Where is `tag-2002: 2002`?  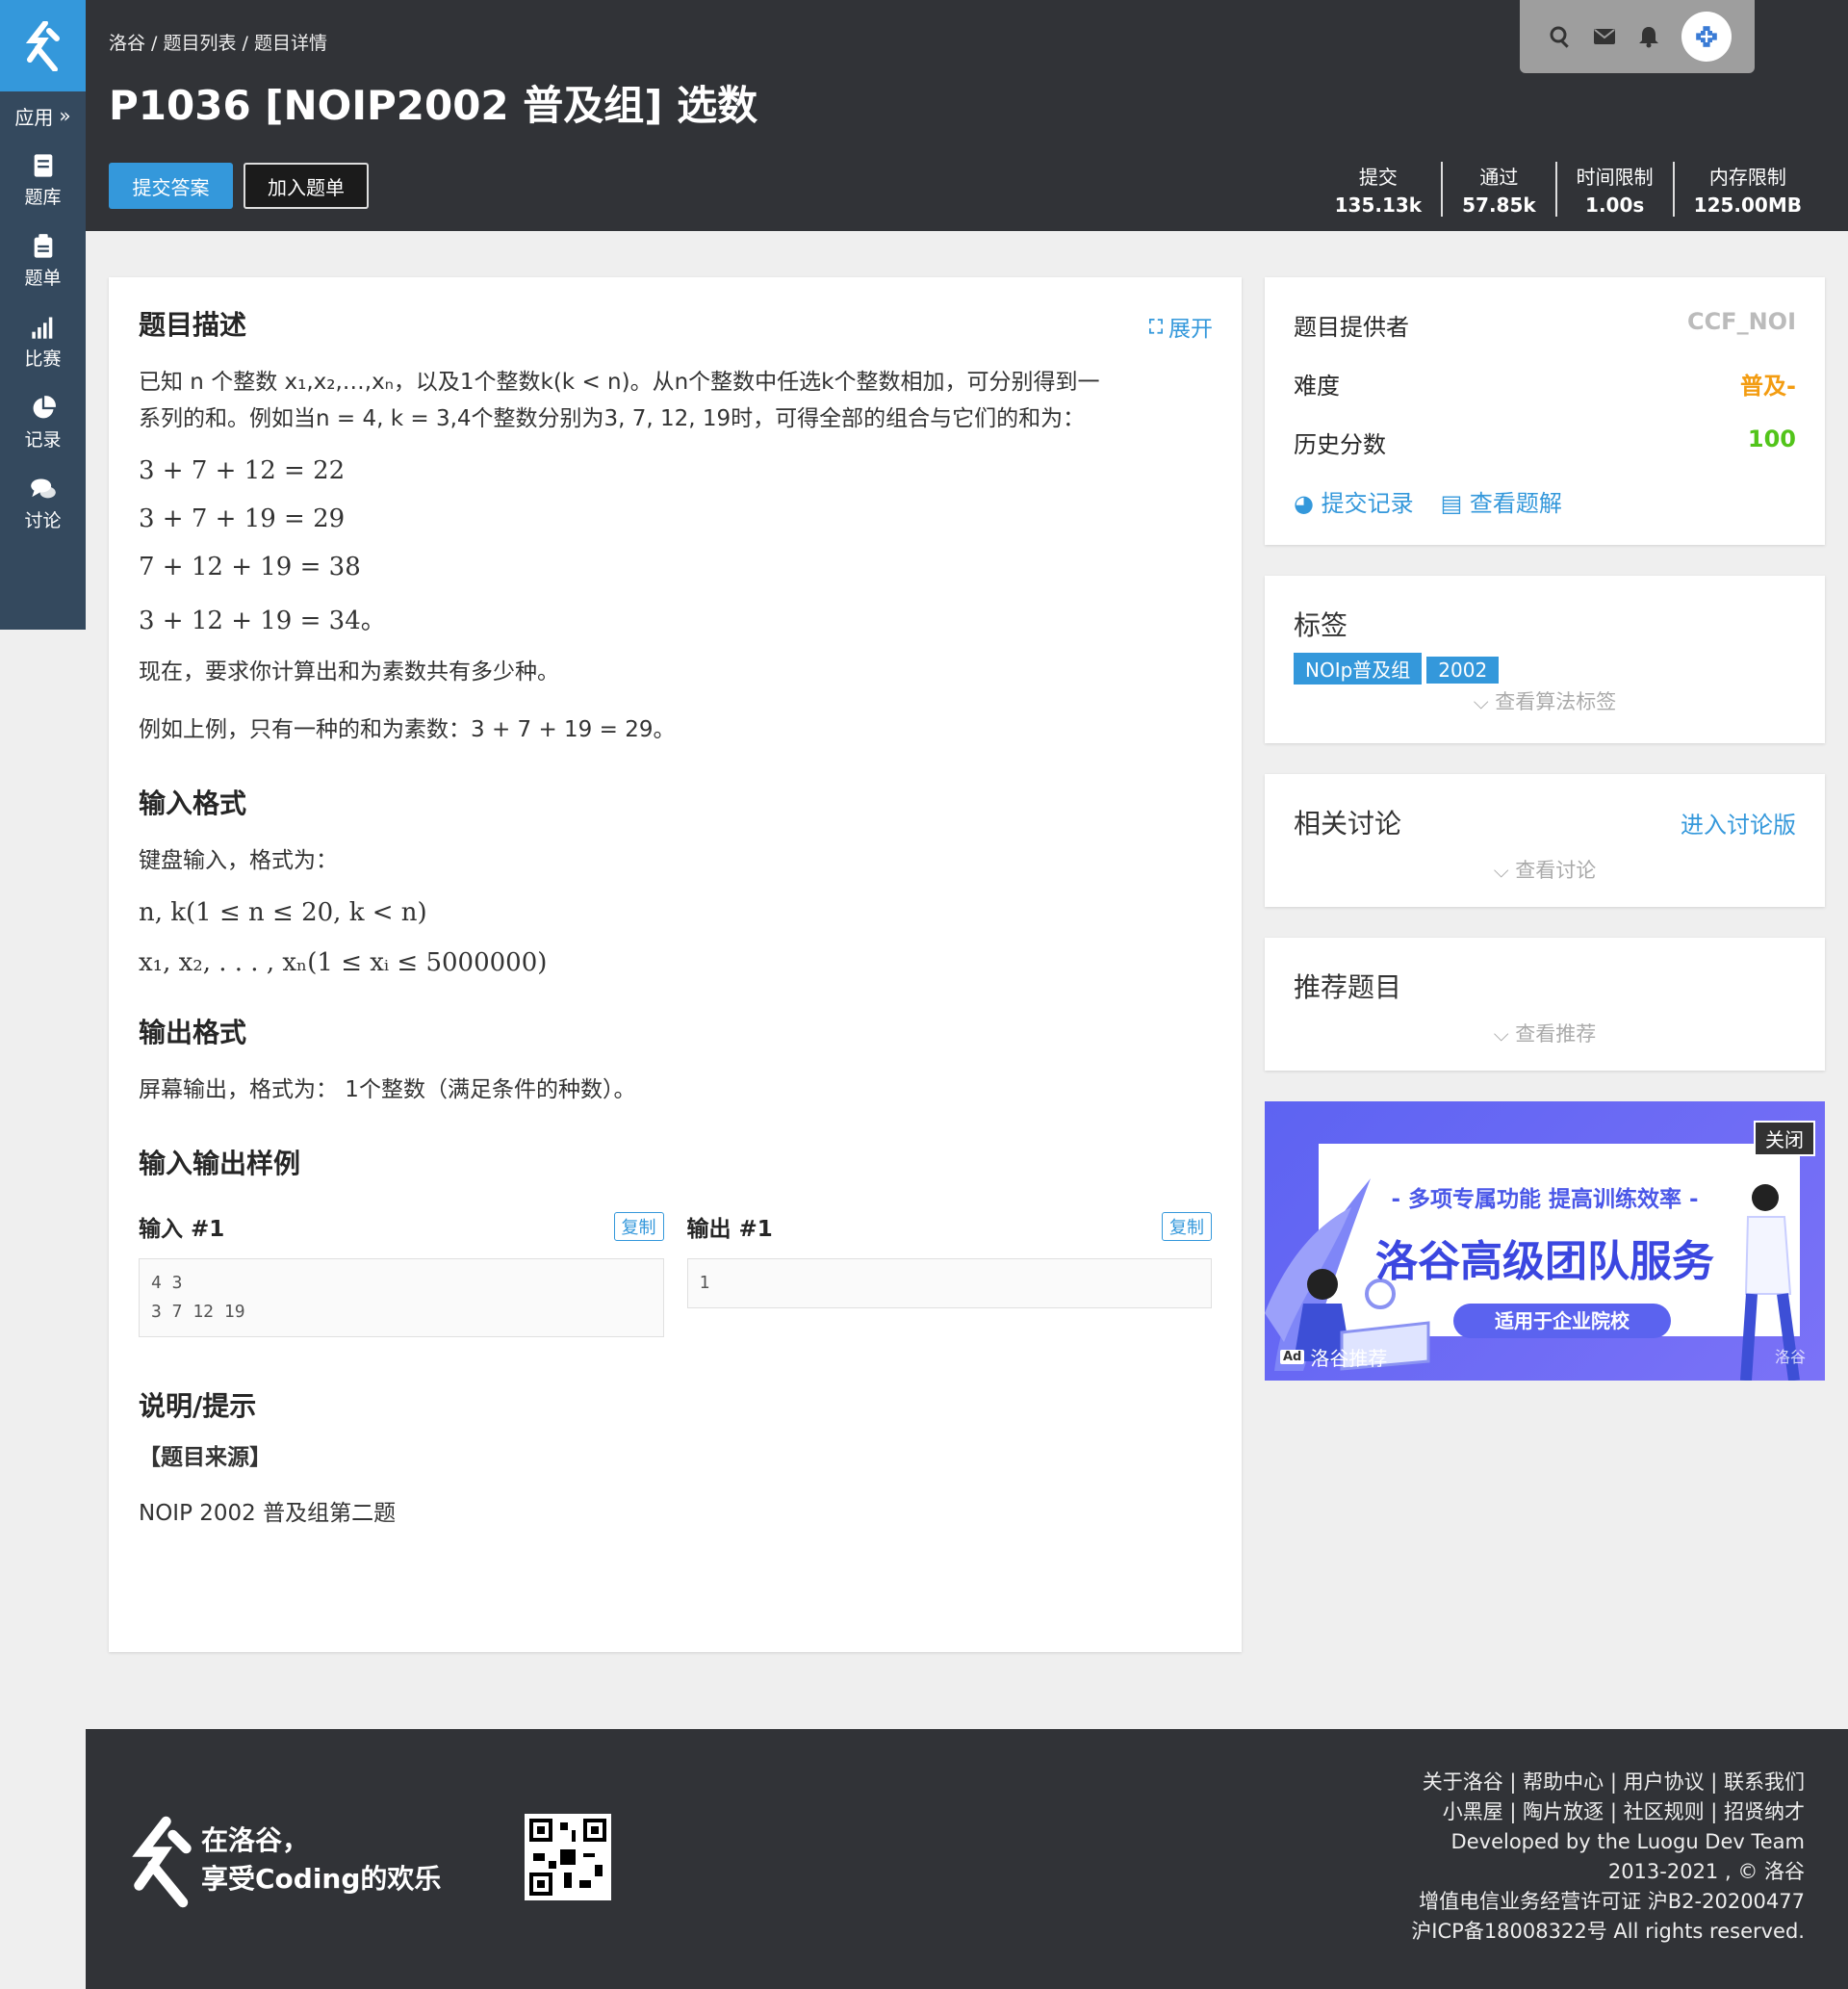
tag-2002: 2002 is located at coordinates (1463, 670).